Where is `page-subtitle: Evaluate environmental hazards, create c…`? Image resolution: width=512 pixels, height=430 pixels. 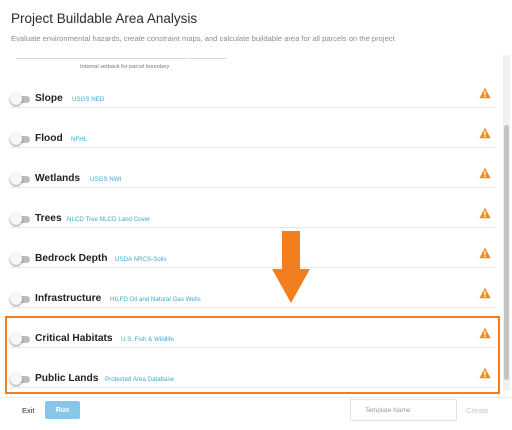 page-subtitle: Evaluate environmental hazards, create c… is located at coordinates (203, 38).